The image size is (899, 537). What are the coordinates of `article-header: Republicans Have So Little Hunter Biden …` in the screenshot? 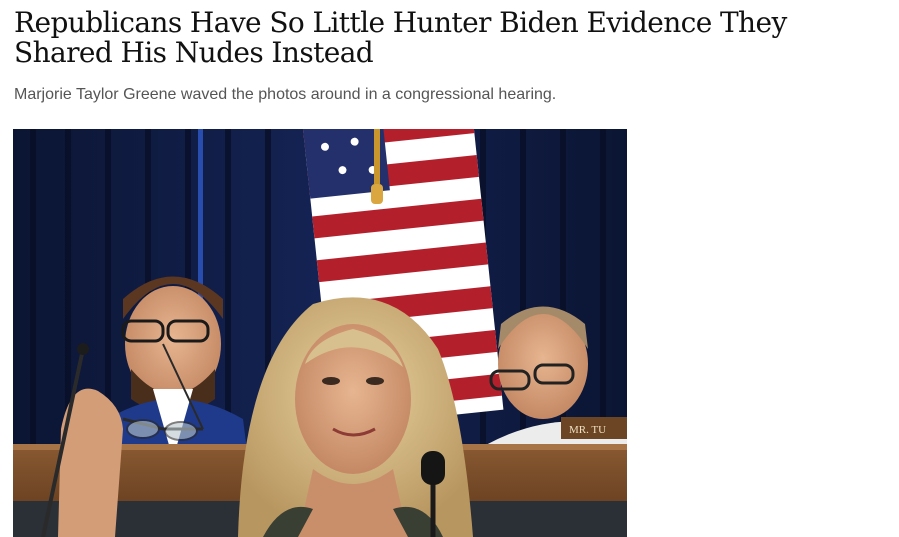 It's located at (453, 38).